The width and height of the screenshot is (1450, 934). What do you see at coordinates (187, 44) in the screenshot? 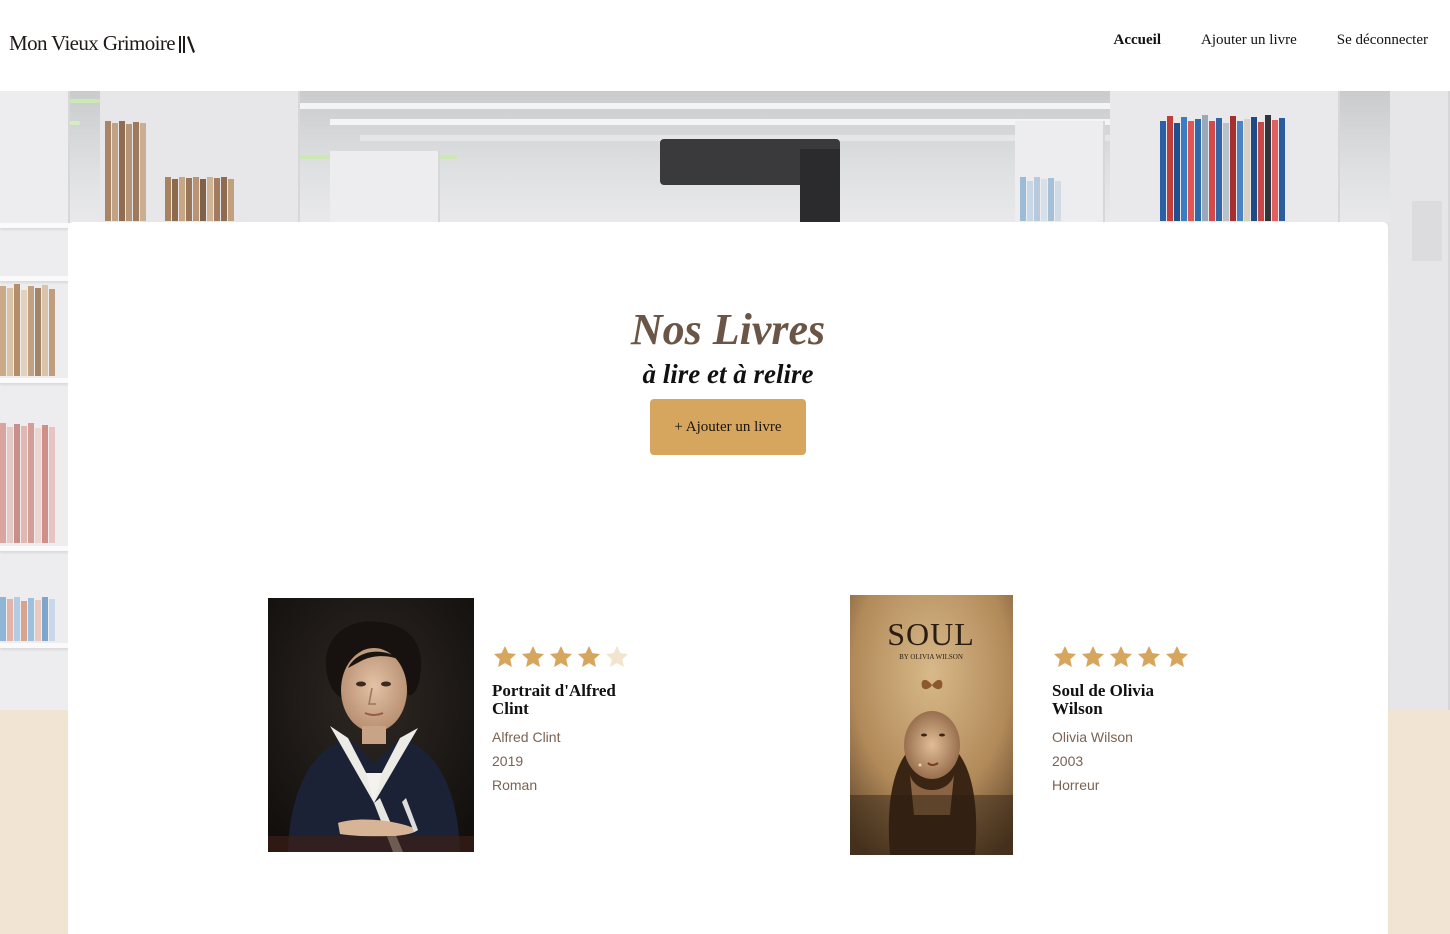
I see `books-icon` at bounding box center [187, 44].